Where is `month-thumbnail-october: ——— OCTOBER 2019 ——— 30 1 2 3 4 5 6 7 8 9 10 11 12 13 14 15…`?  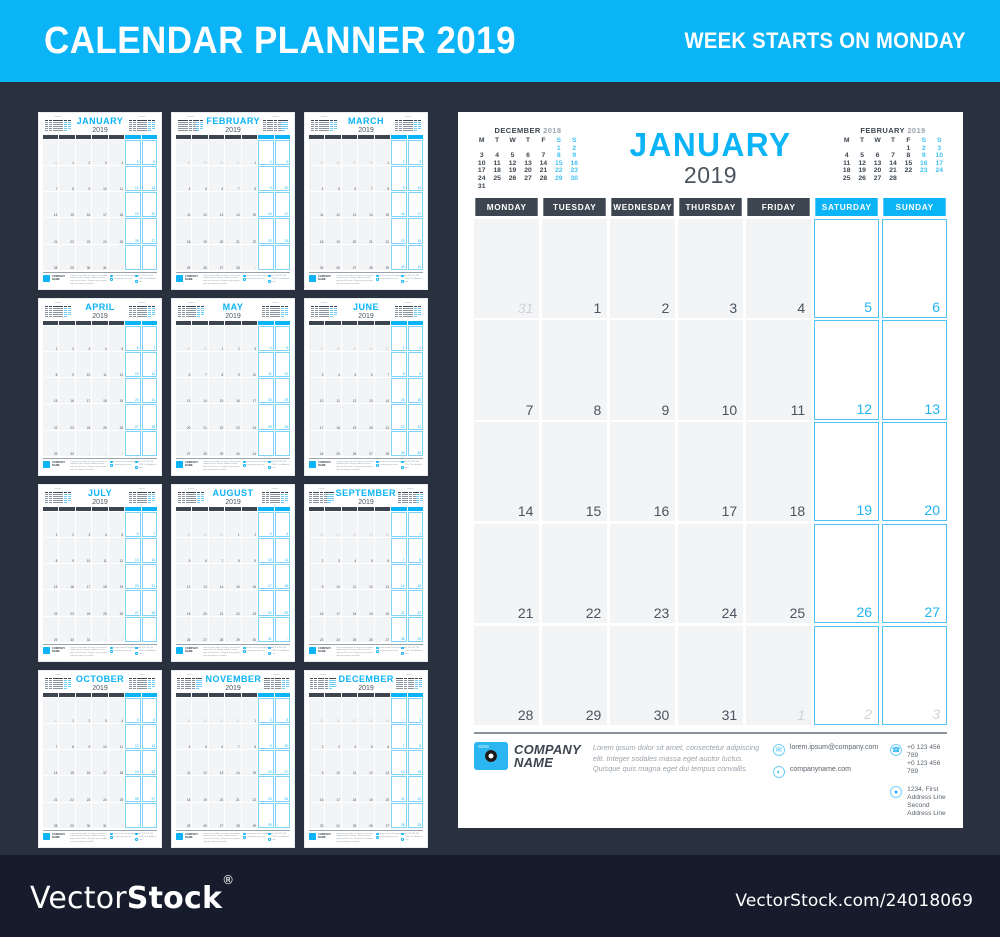
month-thumbnail-october: ——— OCTOBER 2019 ——— 30 1 2 3 4 5 6 7 8 9 10 11 12 13 14 15… is located at coordinates (100, 759).